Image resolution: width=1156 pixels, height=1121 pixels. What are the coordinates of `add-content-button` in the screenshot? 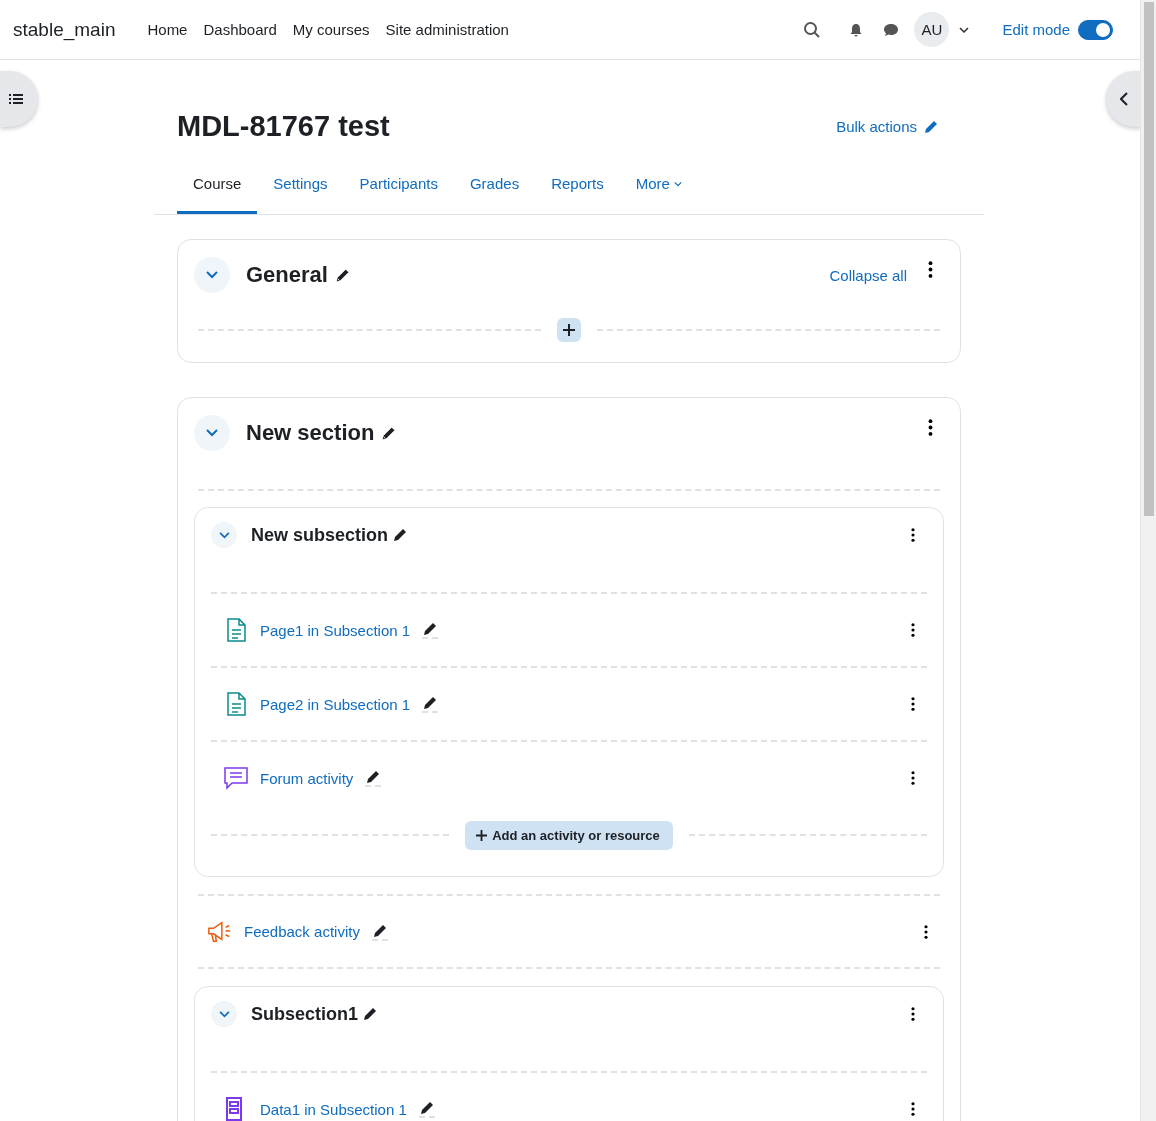 It's located at (569, 330).